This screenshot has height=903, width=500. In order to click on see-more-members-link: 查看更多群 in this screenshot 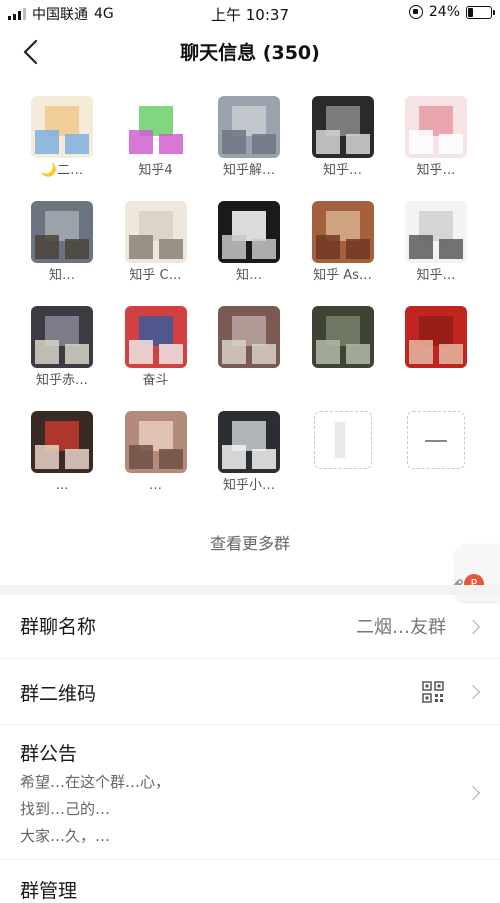, I will do `click(250, 542)`.